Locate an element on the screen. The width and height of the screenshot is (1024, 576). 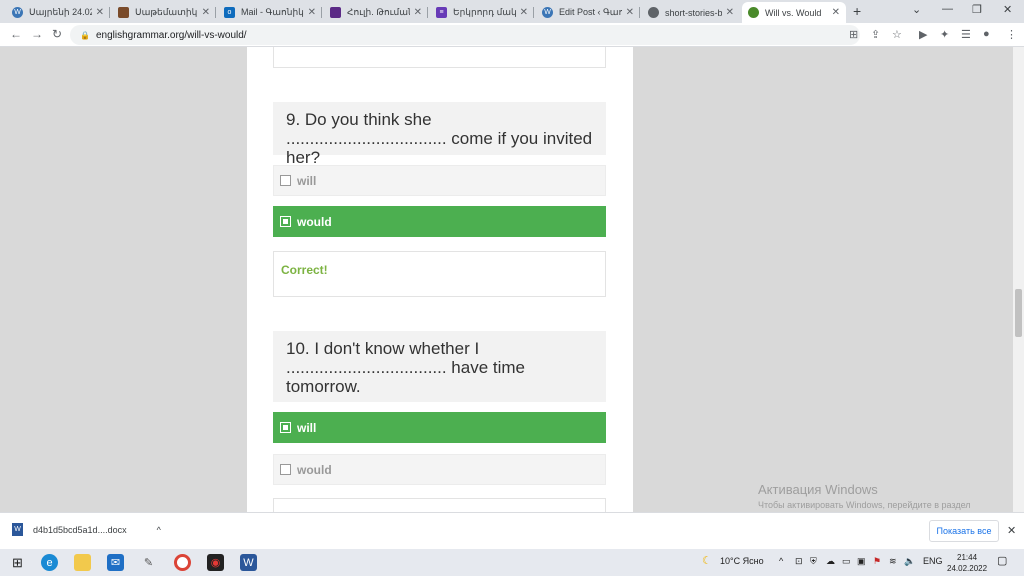
forward-button: → is located at coordinates (37, 34).